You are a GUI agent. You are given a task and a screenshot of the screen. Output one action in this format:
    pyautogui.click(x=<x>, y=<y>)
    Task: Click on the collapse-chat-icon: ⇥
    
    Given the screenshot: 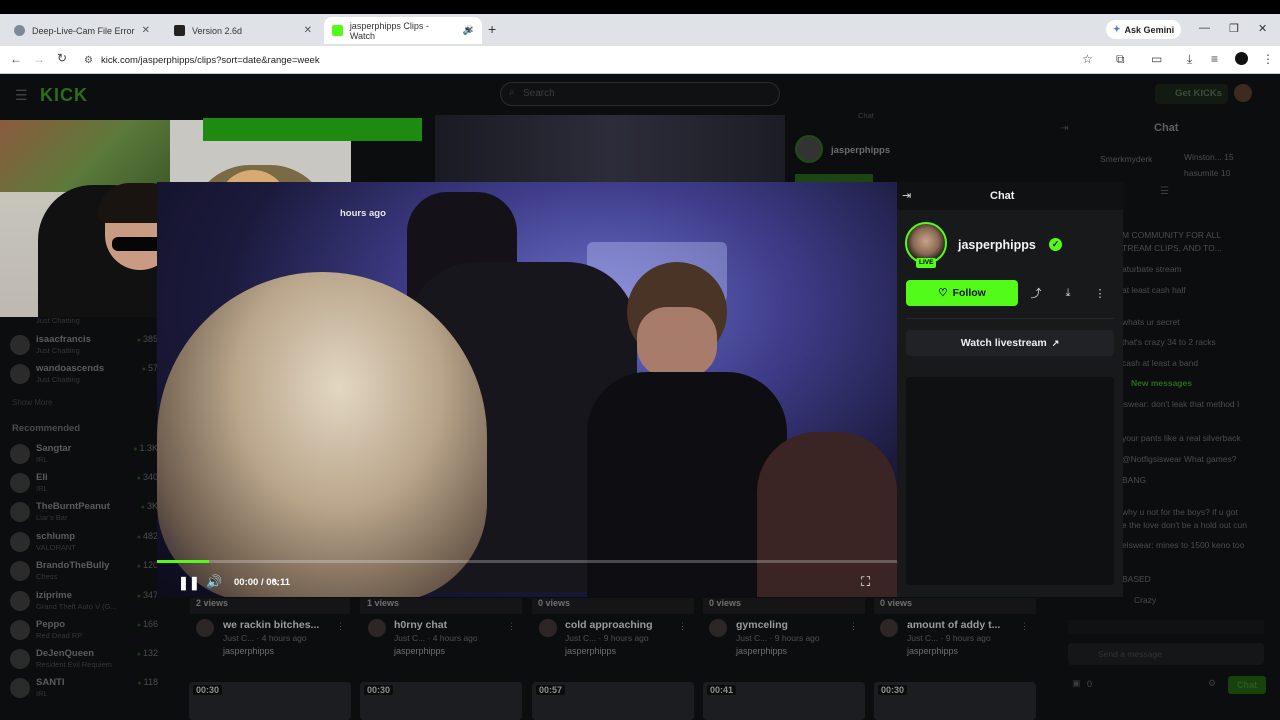 What is the action you would take?
    pyautogui.click(x=906, y=195)
    